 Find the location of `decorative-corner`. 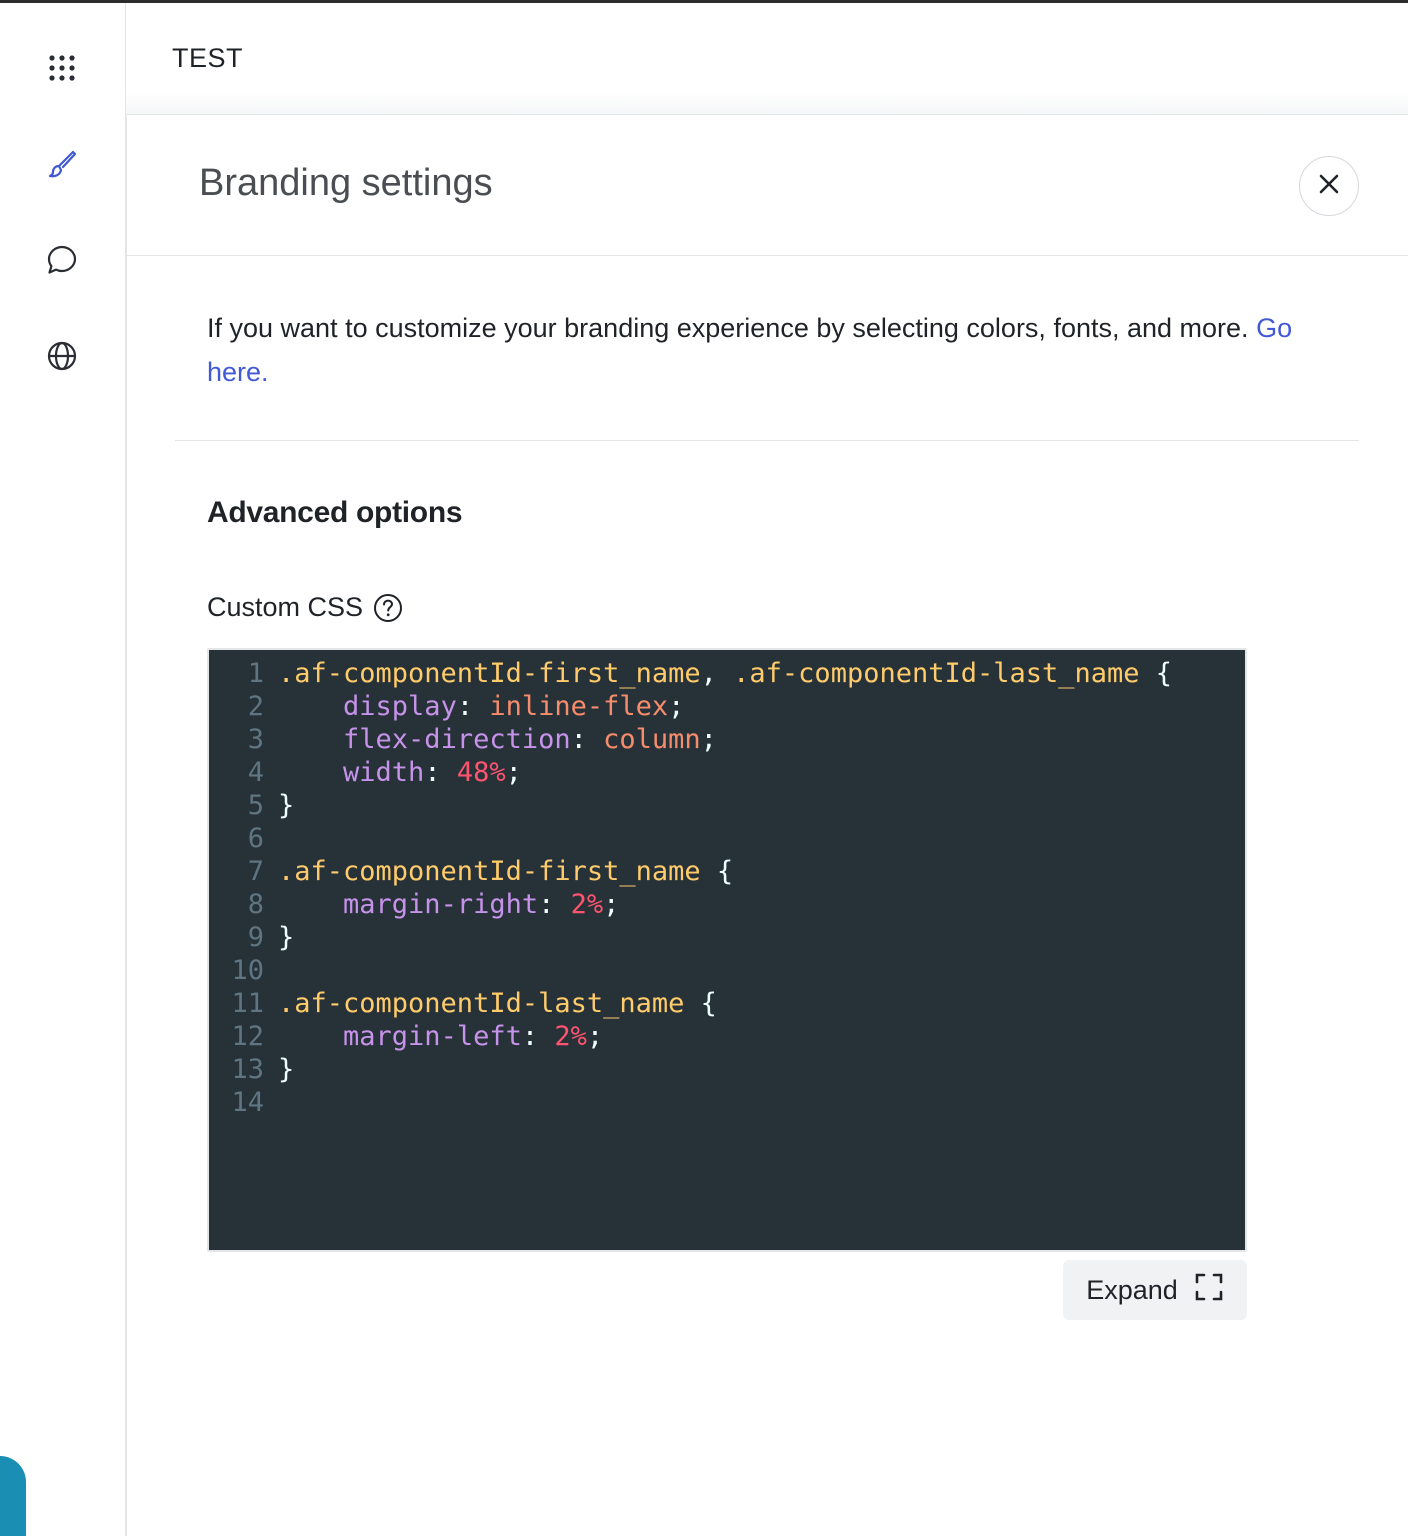

decorative-corner is located at coordinates (13, 1496).